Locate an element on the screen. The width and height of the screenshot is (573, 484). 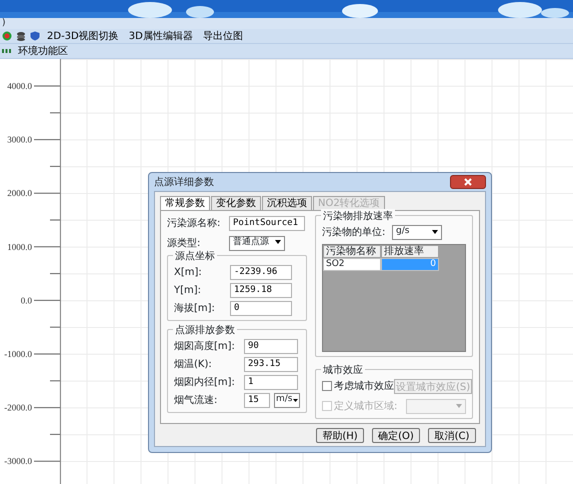
grid-icon is located at coordinates (6, 51).